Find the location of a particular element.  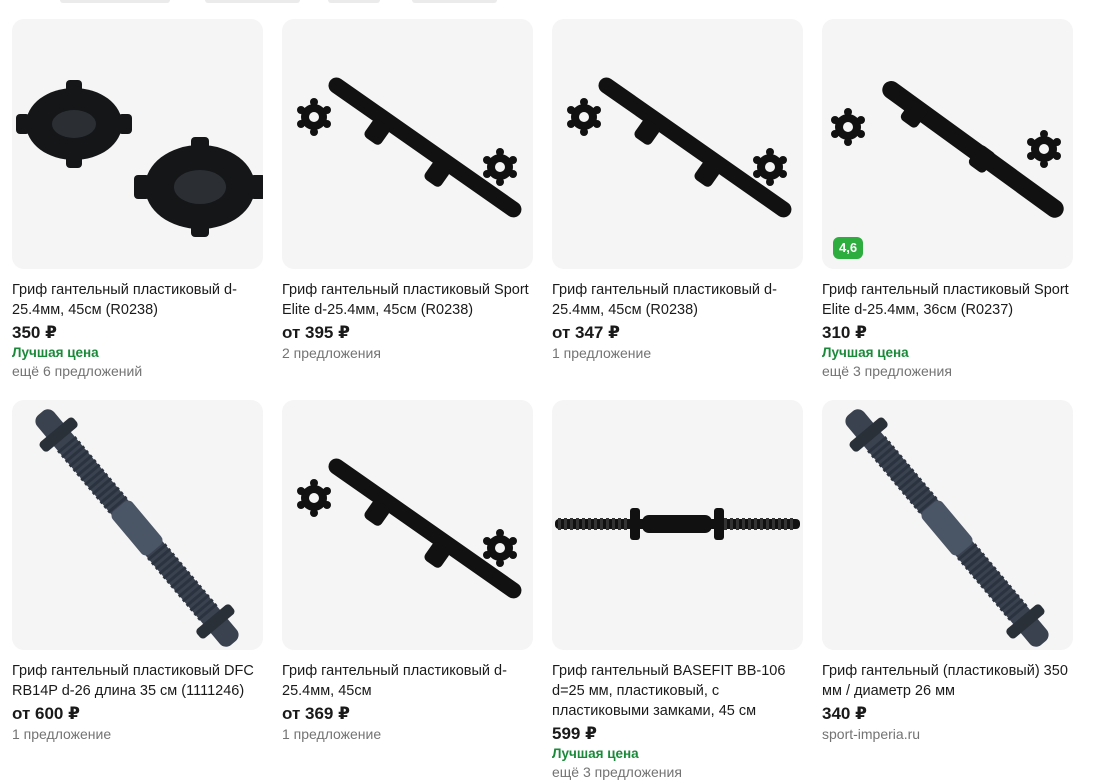

rating-badge: 4,6 is located at coordinates (848, 248).